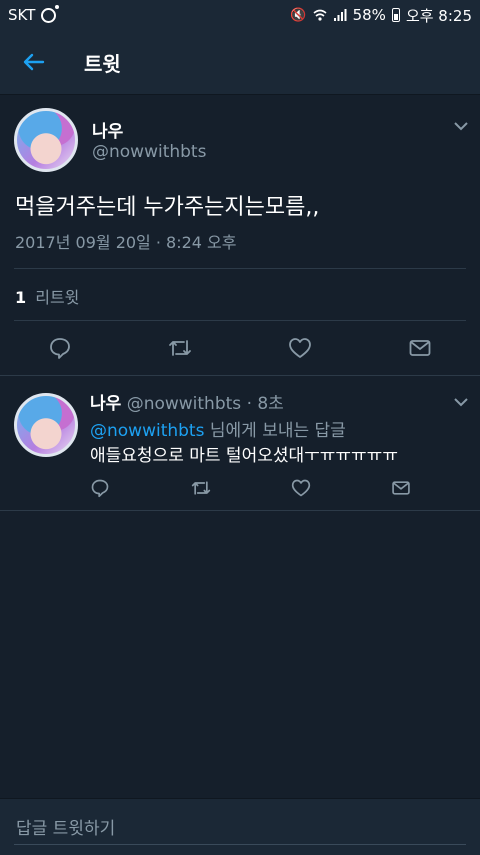 The image size is (480, 855). I want to click on reply-menu-button, so click(461, 402).